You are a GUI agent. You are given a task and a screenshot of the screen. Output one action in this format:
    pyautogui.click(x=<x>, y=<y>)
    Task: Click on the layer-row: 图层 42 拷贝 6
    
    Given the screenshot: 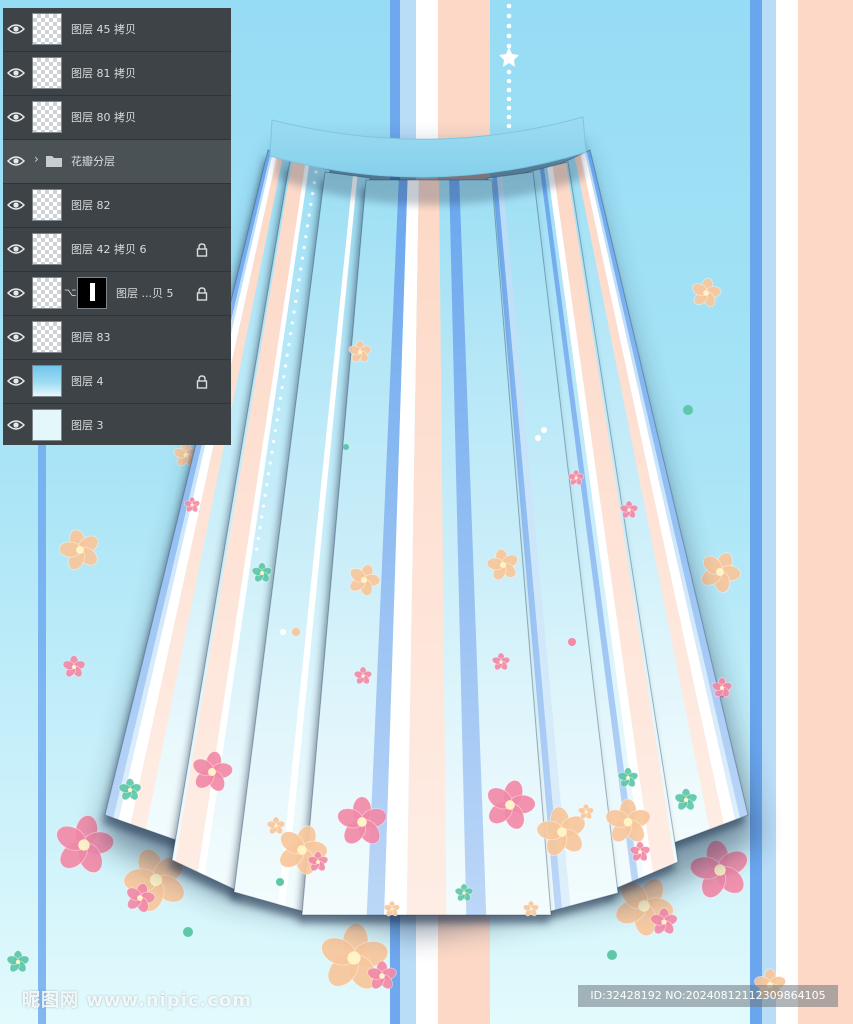 What is the action you would take?
    pyautogui.click(x=117, y=250)
    